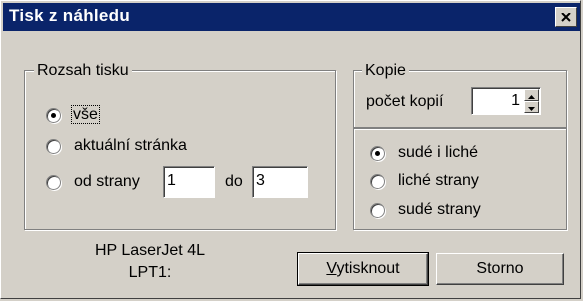 This screenshot has width=583, height=301. What do you see at coordinates (53, 115) in the screenshot?
I see `radio-all` at bounding box center [53, 115].